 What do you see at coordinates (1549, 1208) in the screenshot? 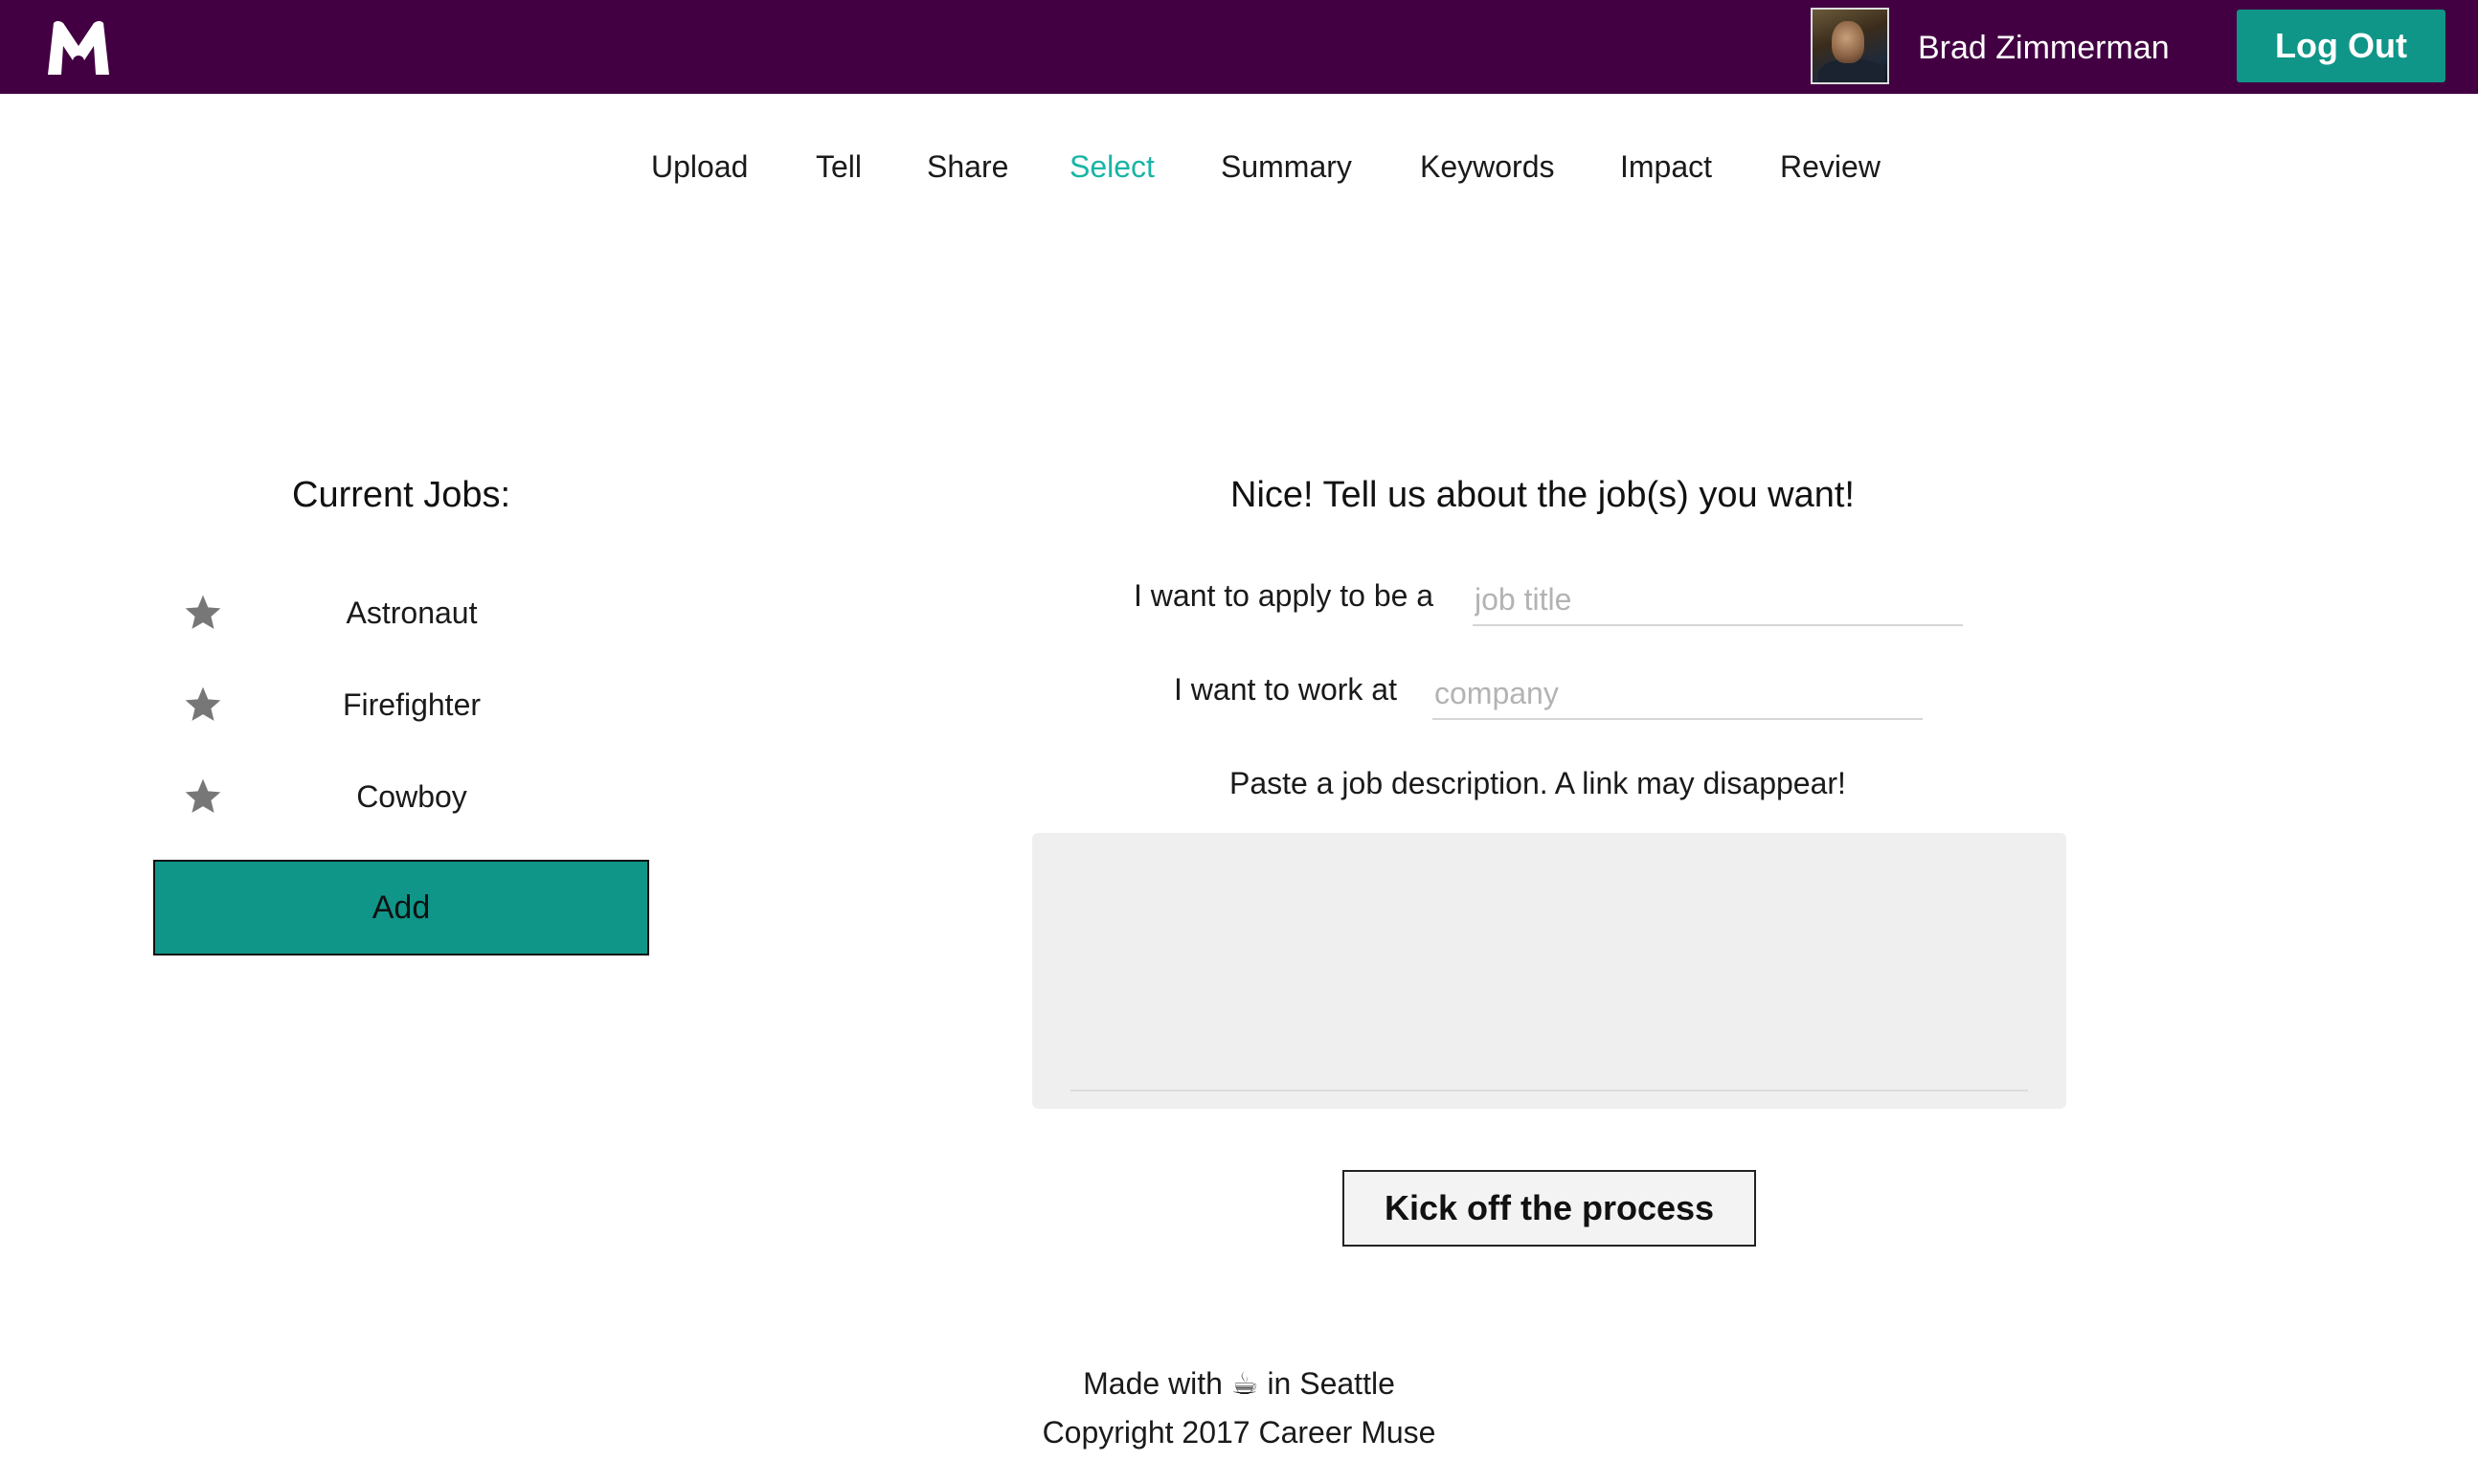
I see `kick-off-button: Kick off the process` at bounding box center [1549, 1208].